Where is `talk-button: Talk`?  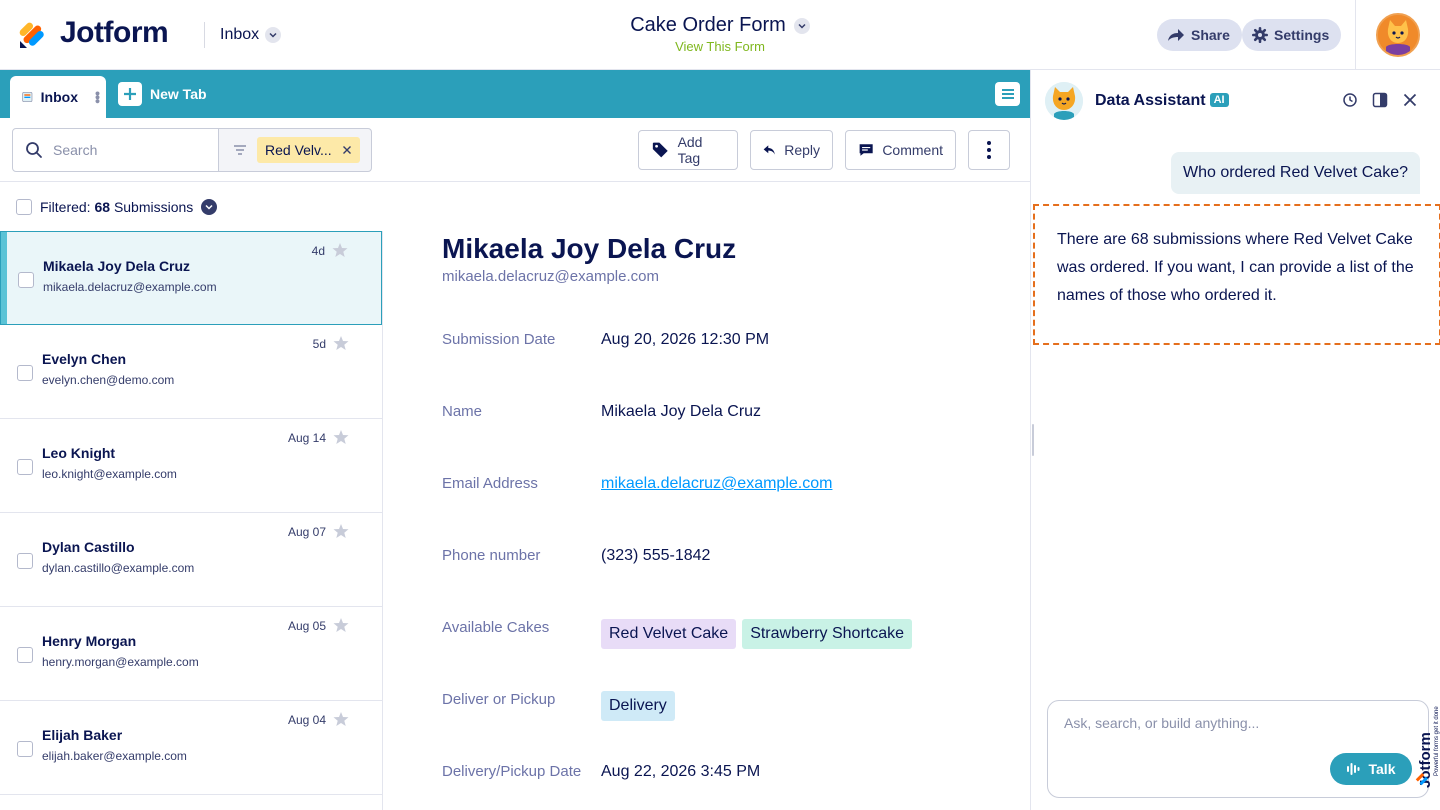 talk-button: Talk is located at coordinates (1371, 769).